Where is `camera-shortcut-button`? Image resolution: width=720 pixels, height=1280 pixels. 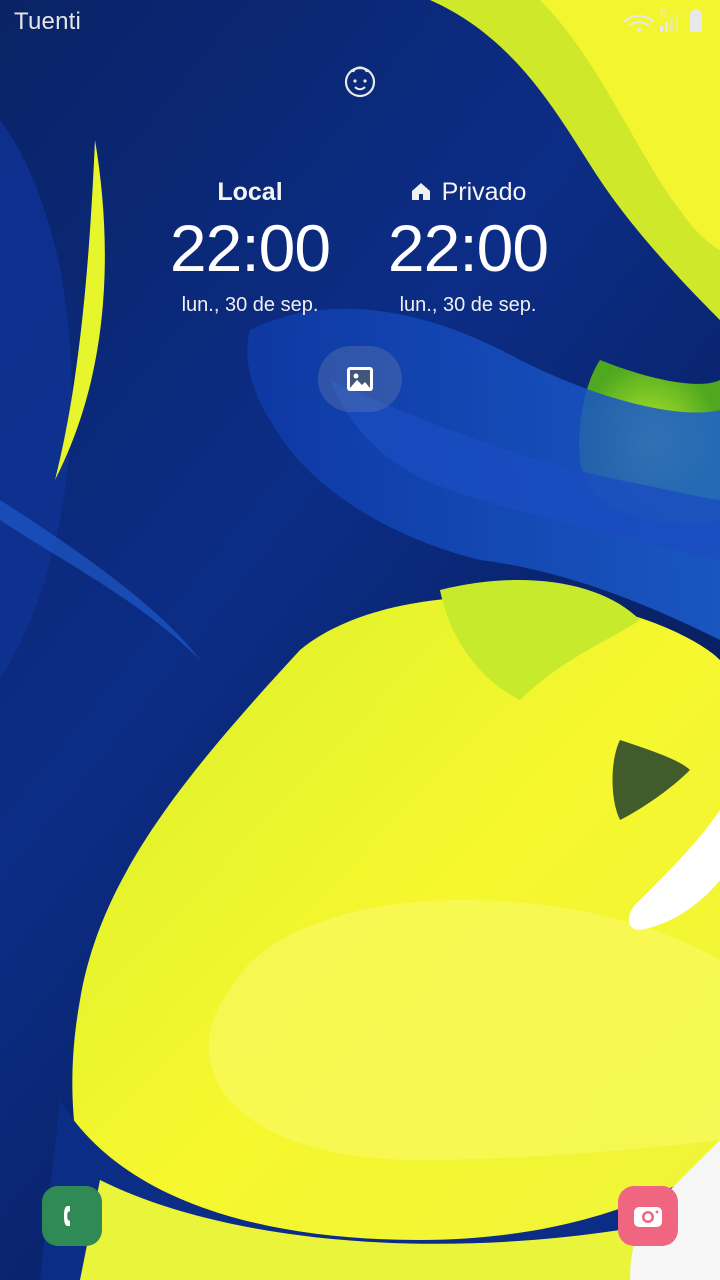 camera-shortcut-button is located at coordinates (648, 1216).